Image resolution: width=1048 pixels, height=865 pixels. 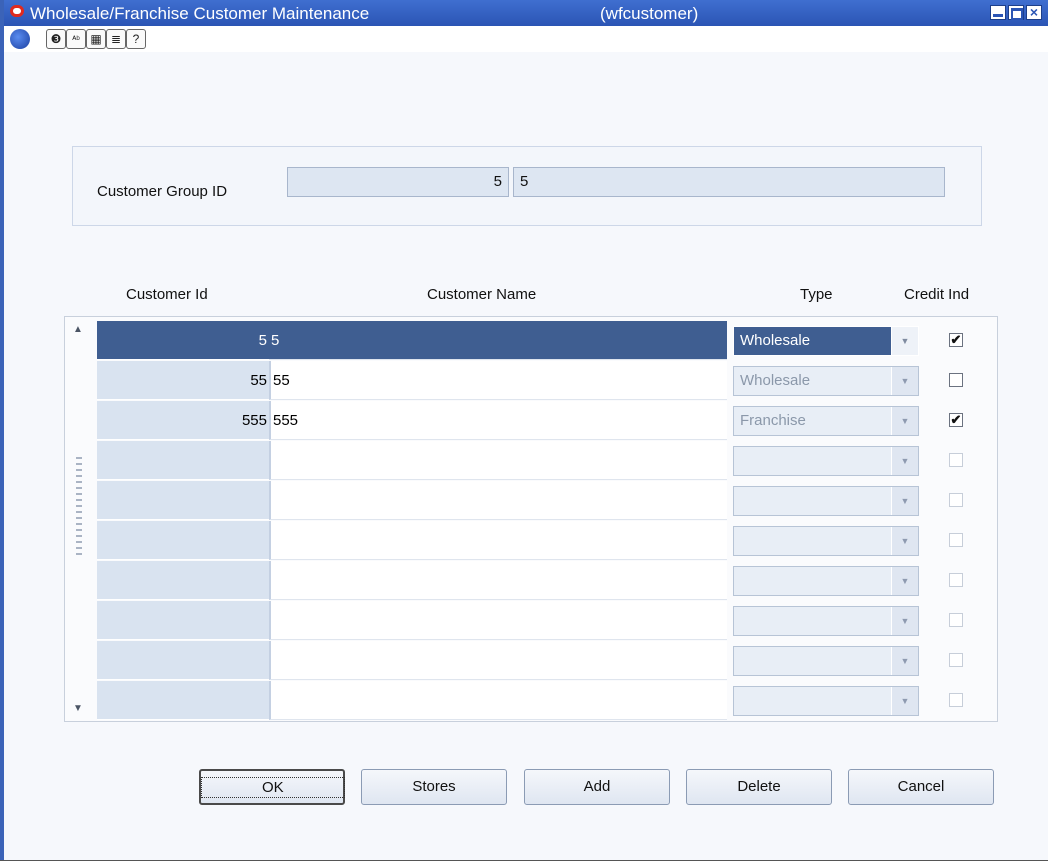 I want to click on minimize-icon, so click(x=998, y=12).